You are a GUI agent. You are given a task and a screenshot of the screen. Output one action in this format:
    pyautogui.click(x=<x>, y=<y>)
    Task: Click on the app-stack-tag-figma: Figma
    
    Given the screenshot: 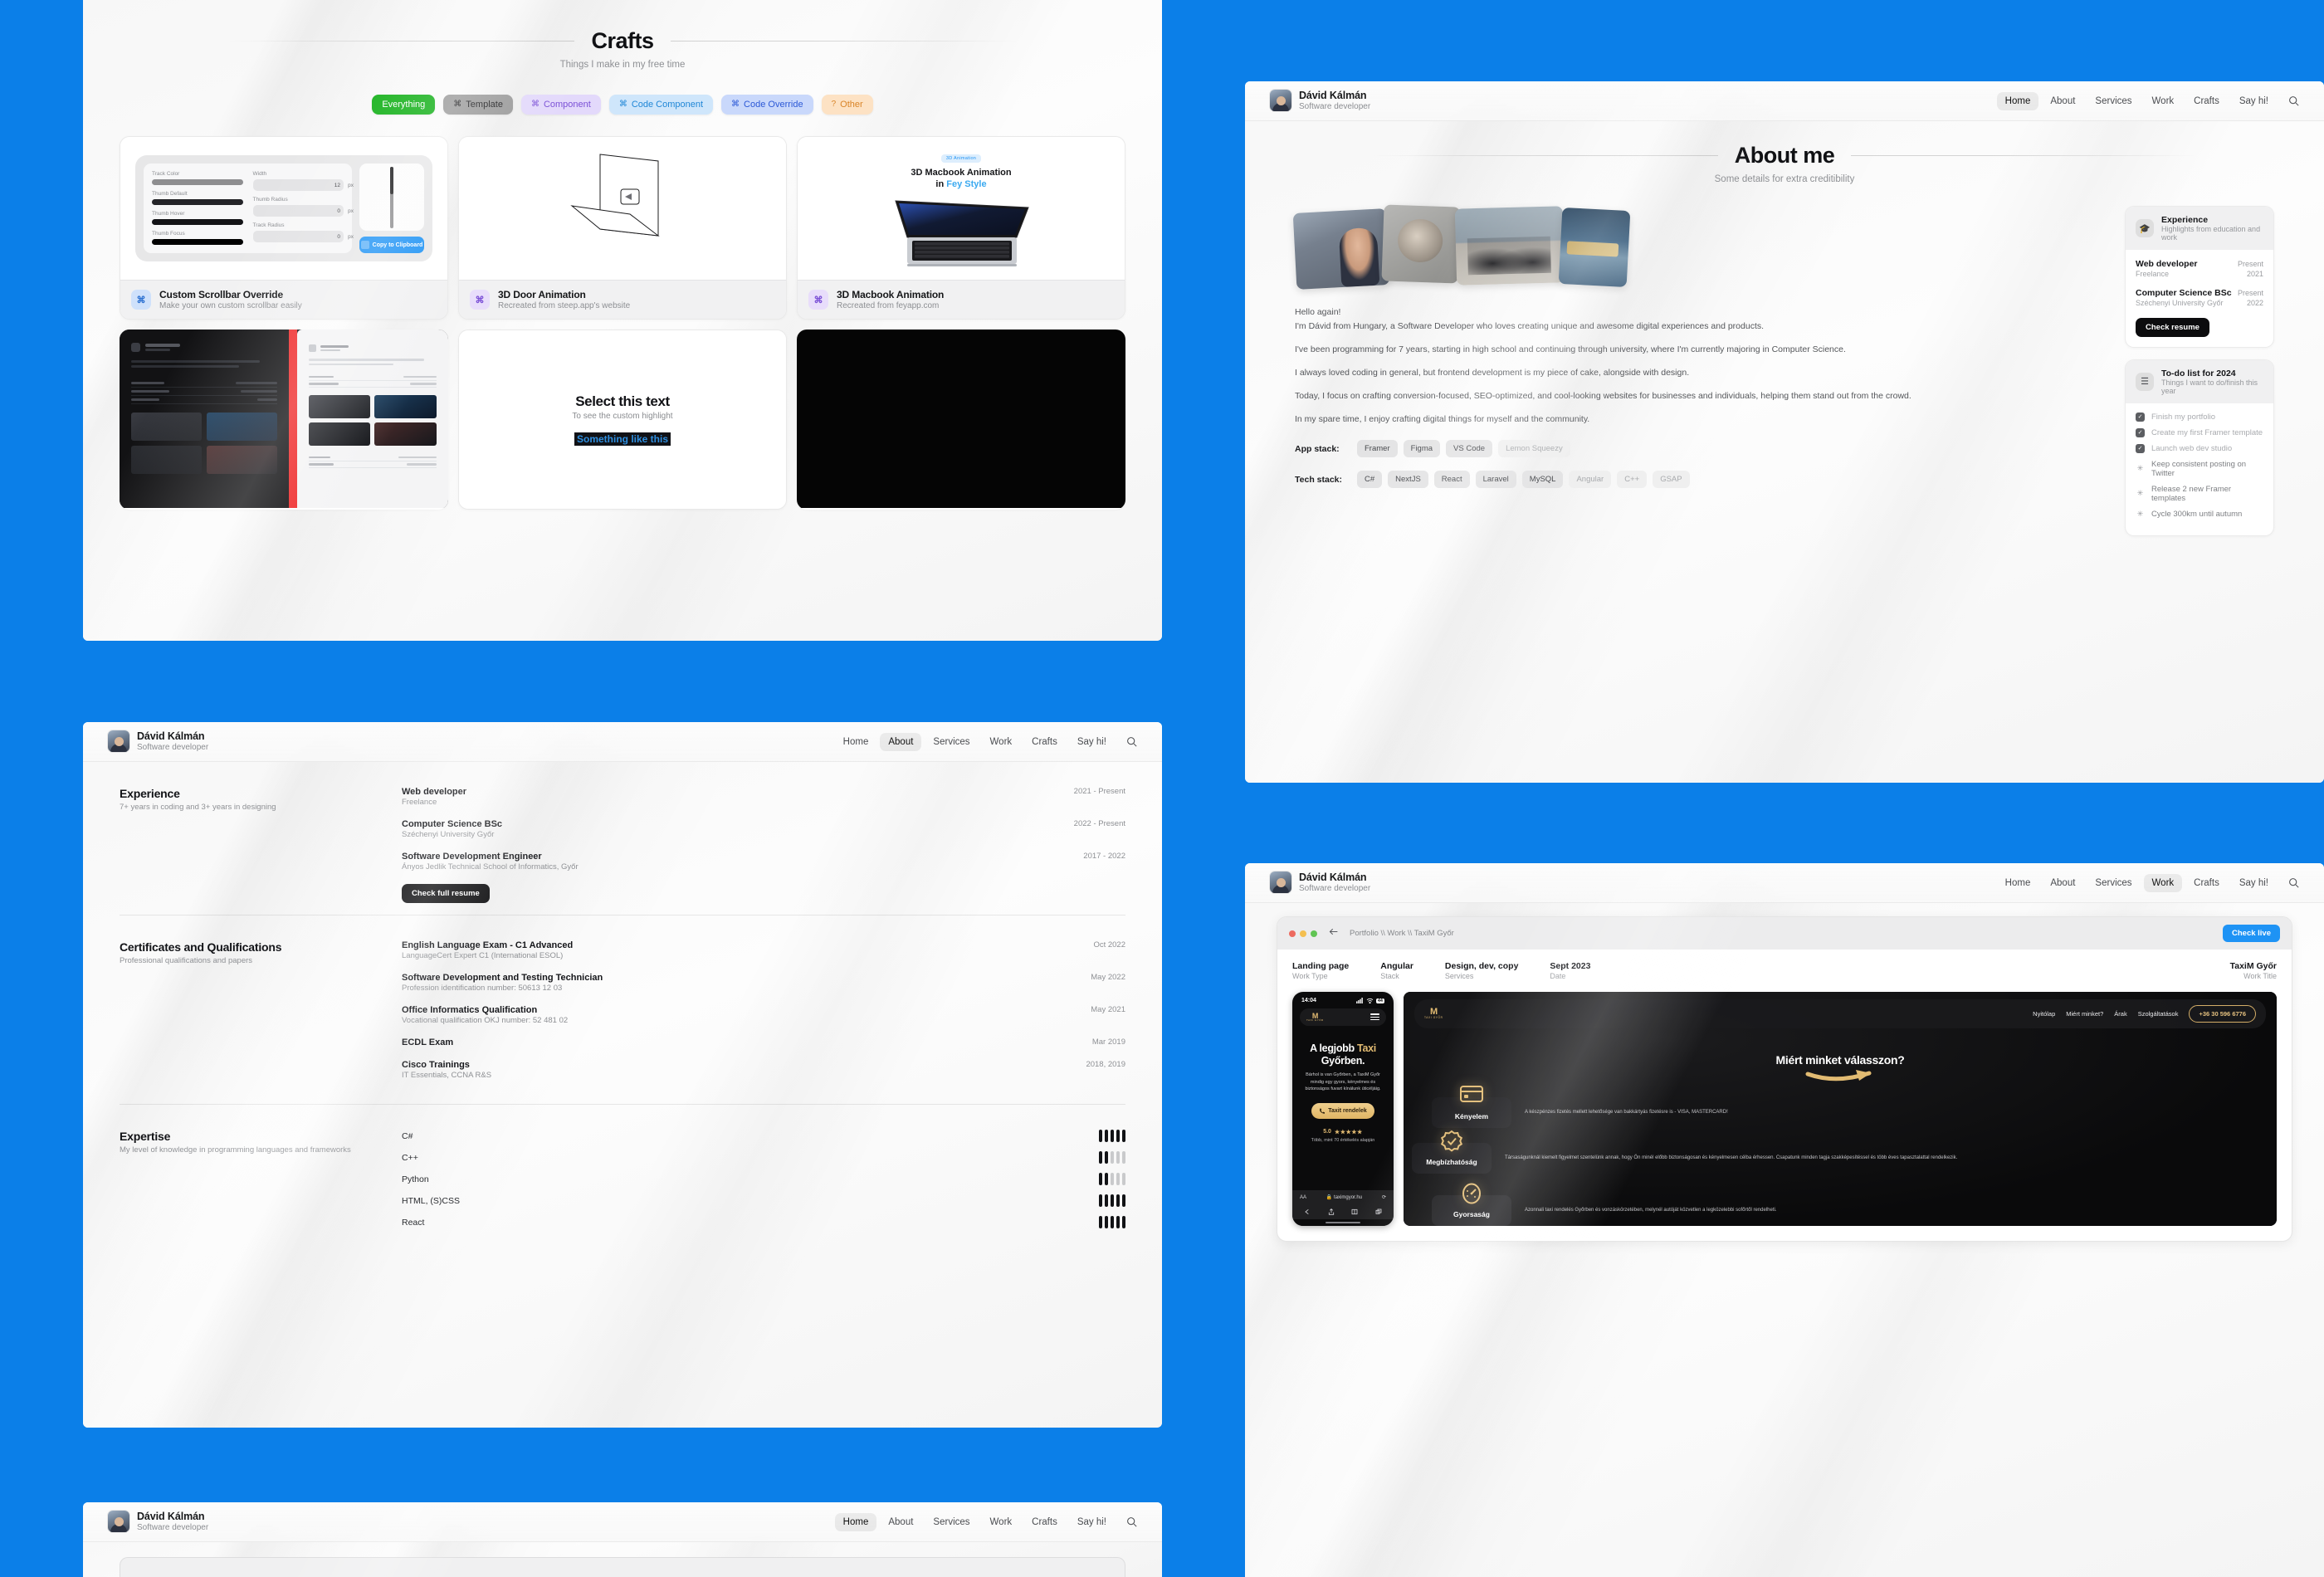 What is the action you would take?
    pyautogui.click(x=1422, y=448)
    